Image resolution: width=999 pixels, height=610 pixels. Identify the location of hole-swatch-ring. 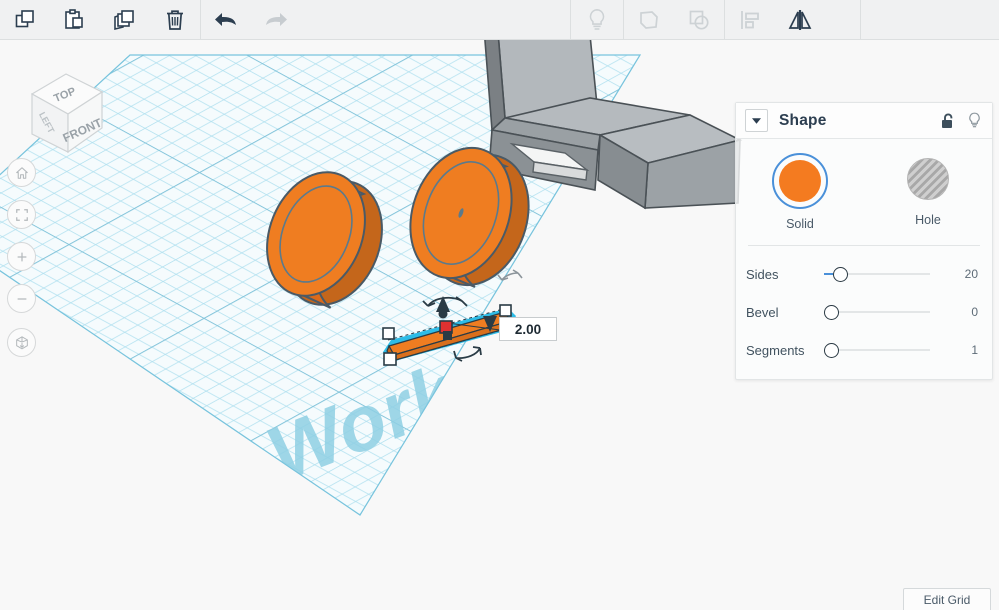
(928, 179).